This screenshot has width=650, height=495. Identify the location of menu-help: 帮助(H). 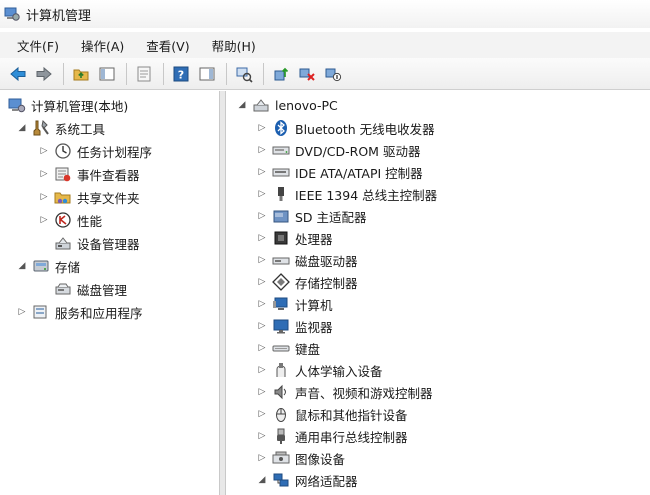
(234, 45).